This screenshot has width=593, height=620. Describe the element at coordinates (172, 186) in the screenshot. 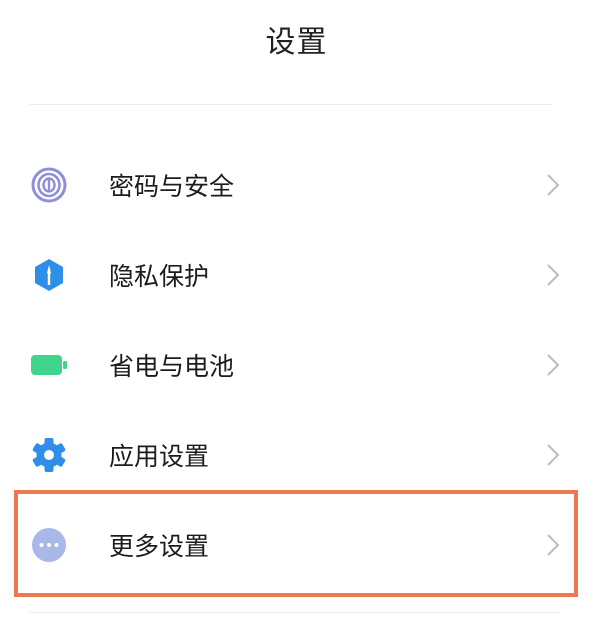

I see `settings-item-label: 密码与安全` at that location.